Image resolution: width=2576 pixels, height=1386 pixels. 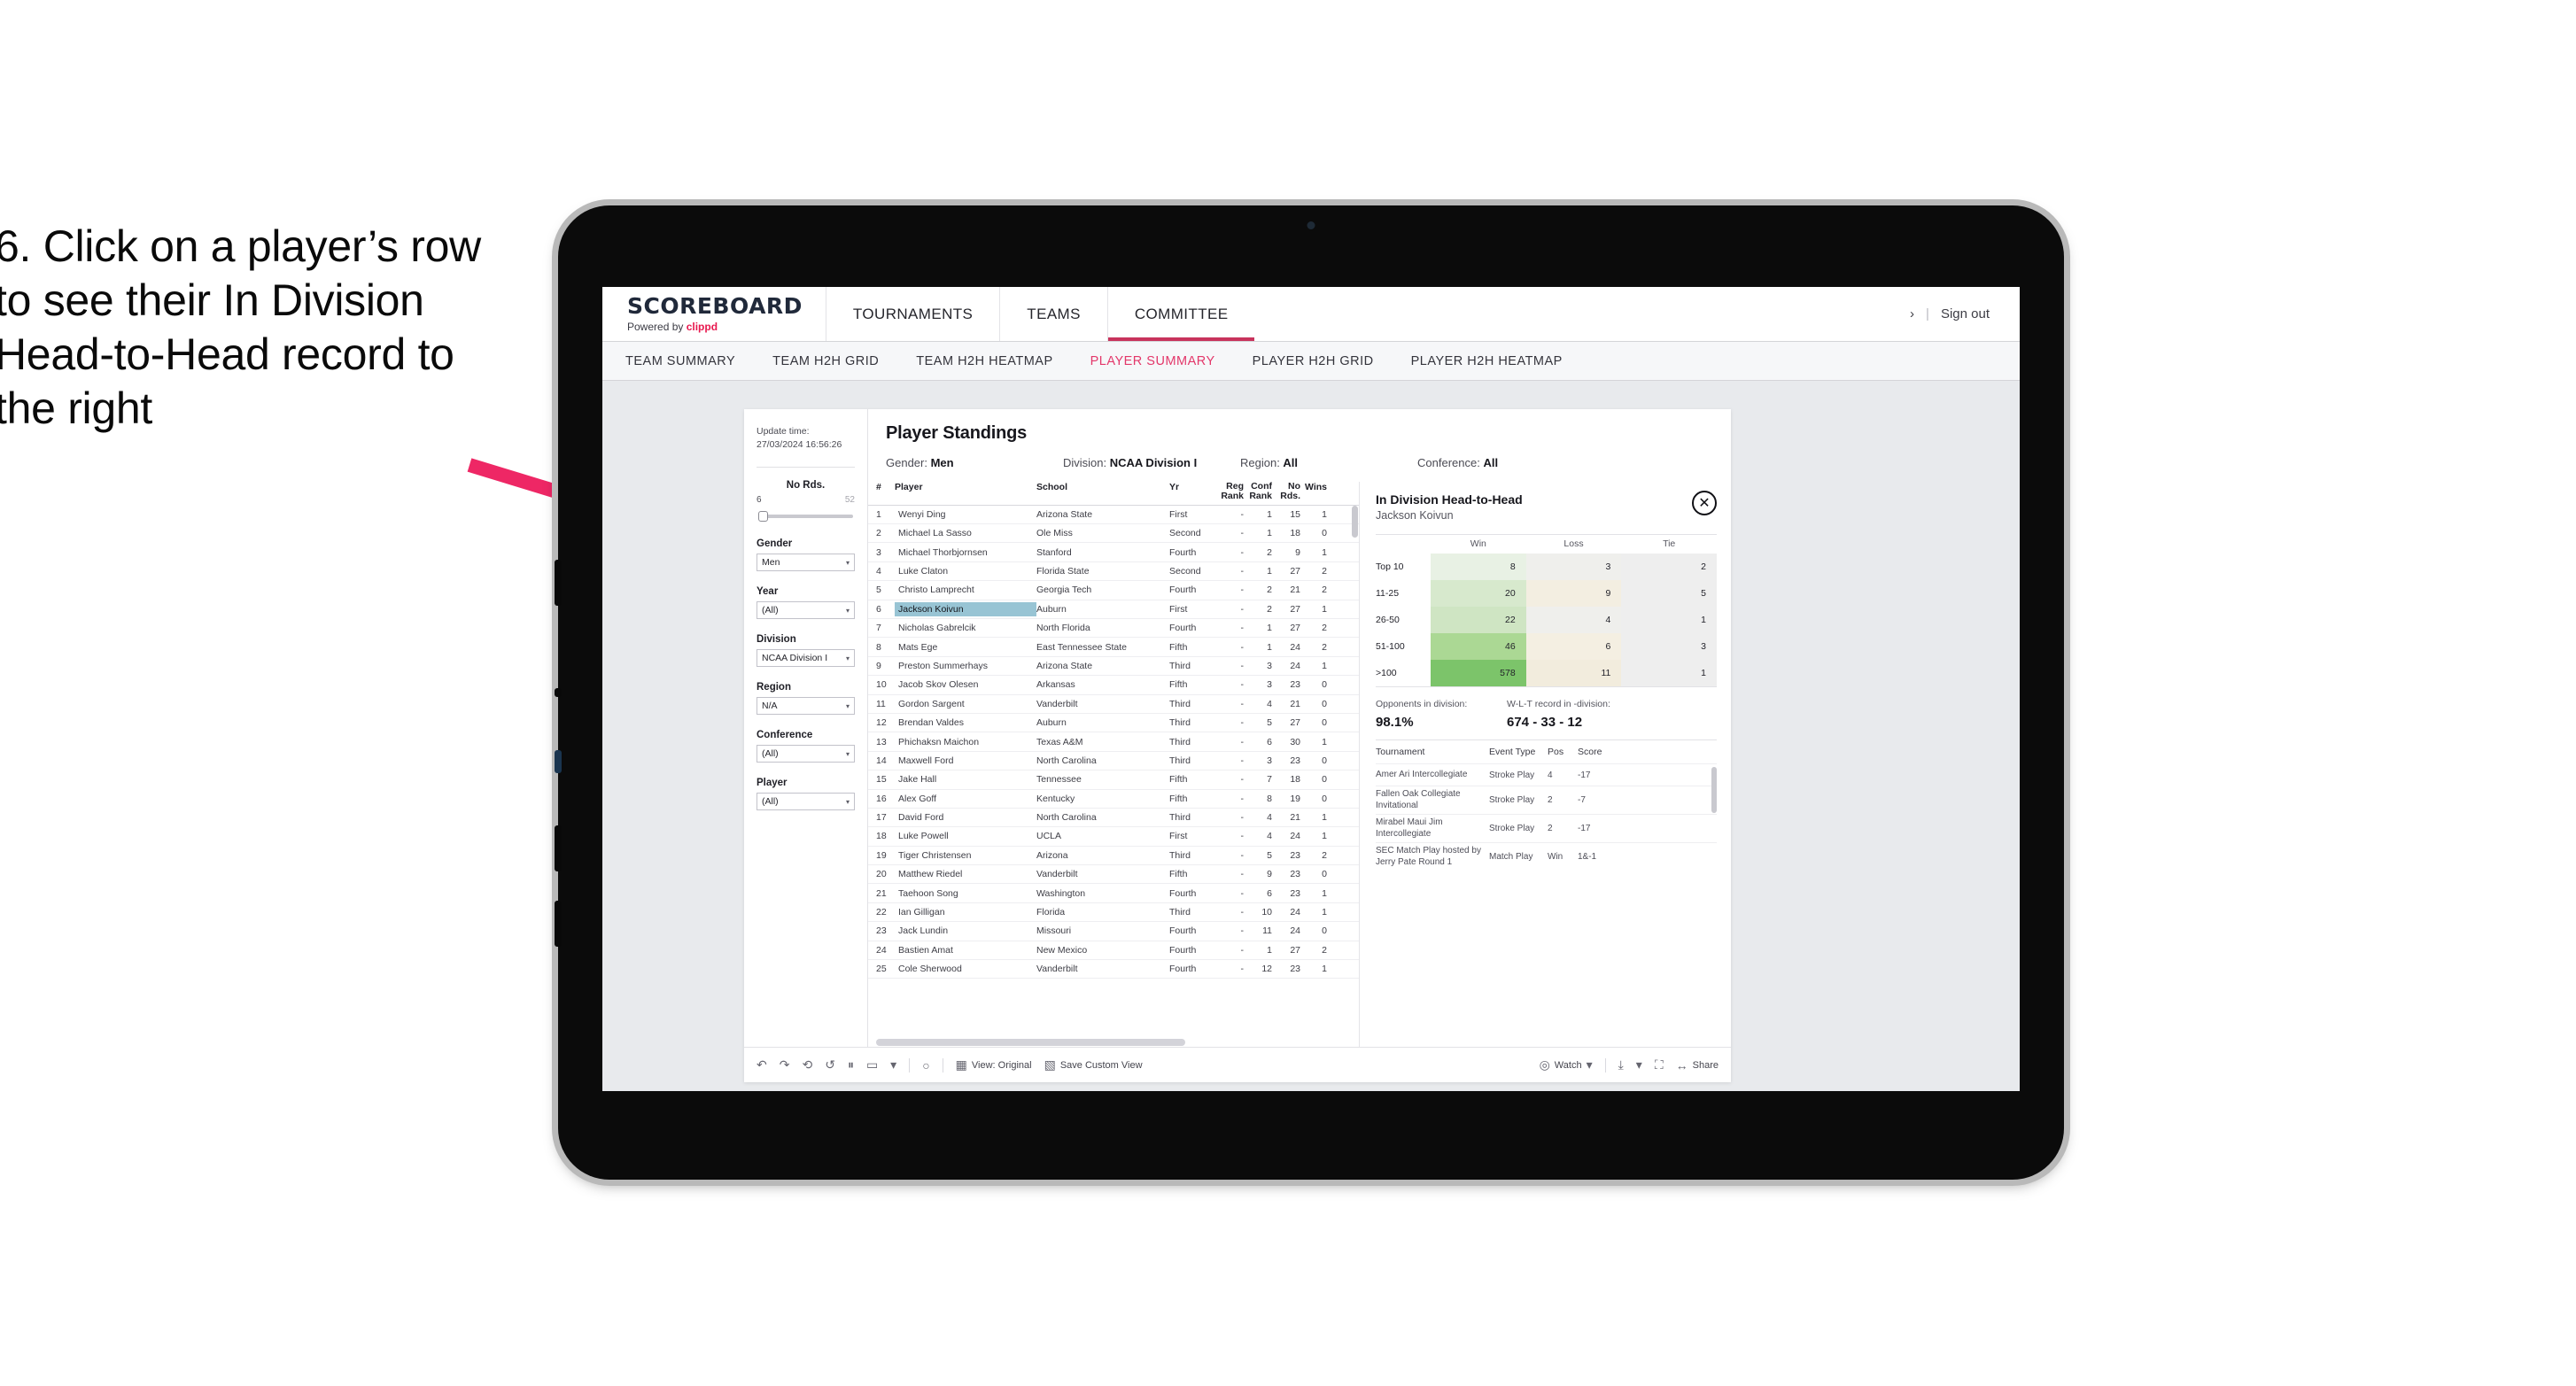 What do you see at coordinates (1659, 1064) in the screenshot?
I see `fullscreen-icon: ⛶` at bounding box center [1659, 1064].